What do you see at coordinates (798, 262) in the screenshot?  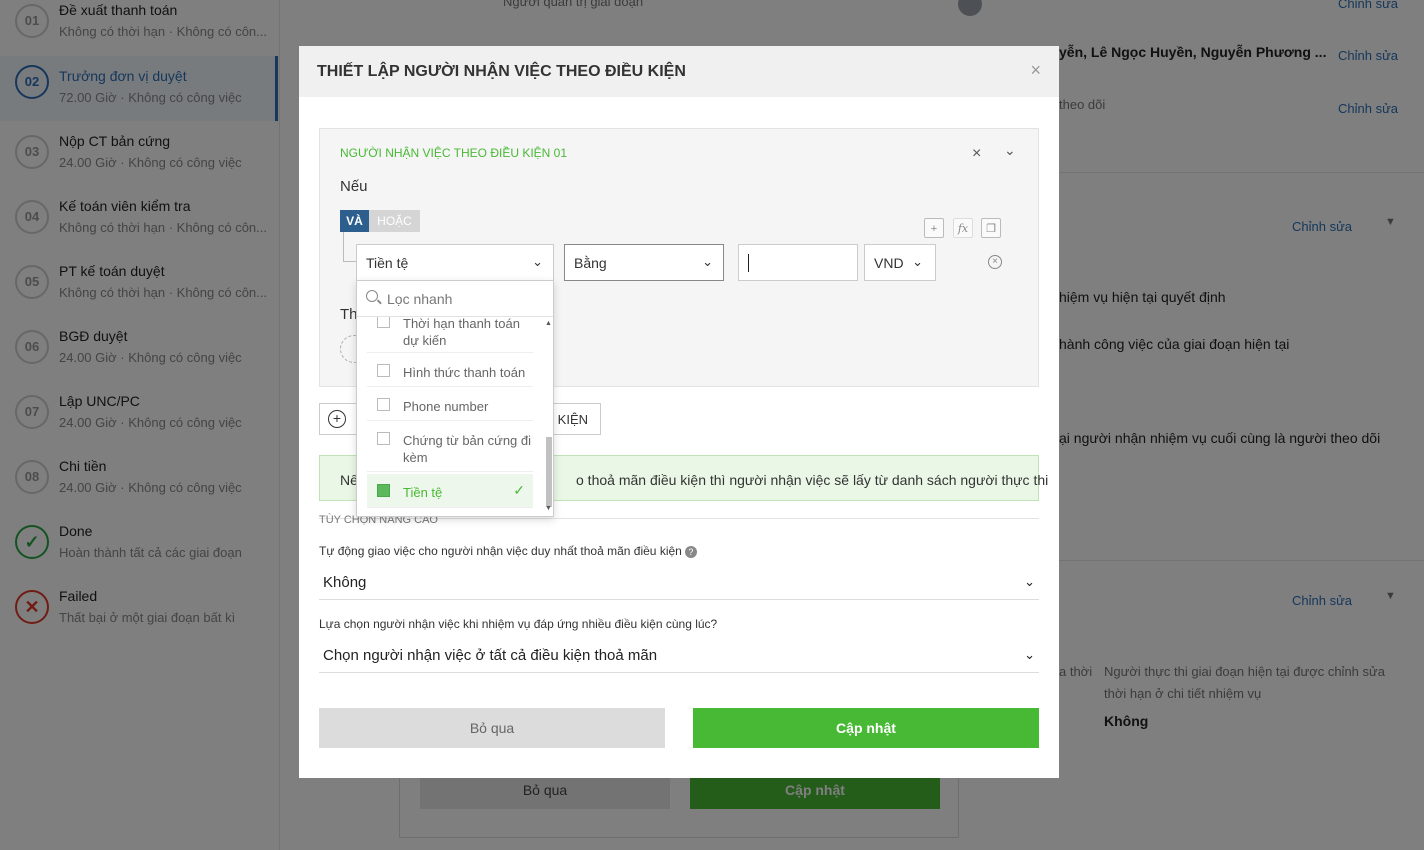 I see `value-input` at bounding box center [798, 262].